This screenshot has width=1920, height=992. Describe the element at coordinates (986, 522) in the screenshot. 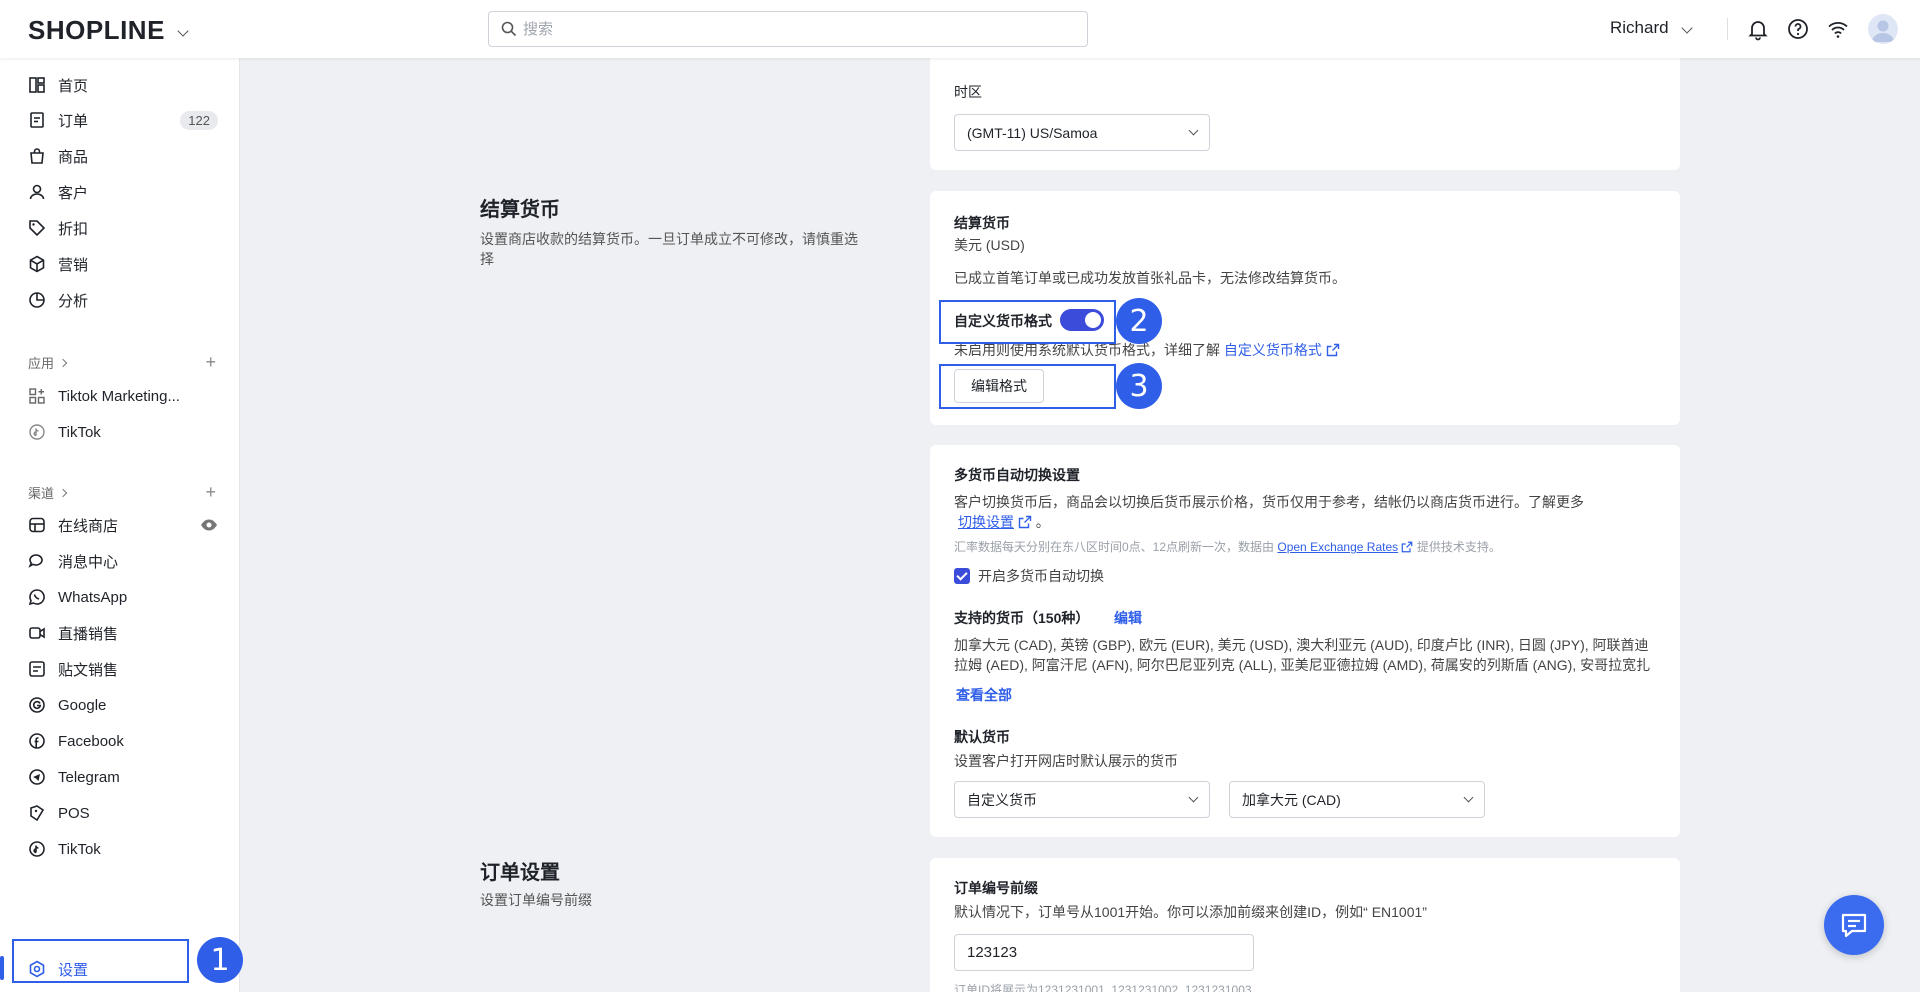

I see `switch-settings-link: 切换设置` at that location.